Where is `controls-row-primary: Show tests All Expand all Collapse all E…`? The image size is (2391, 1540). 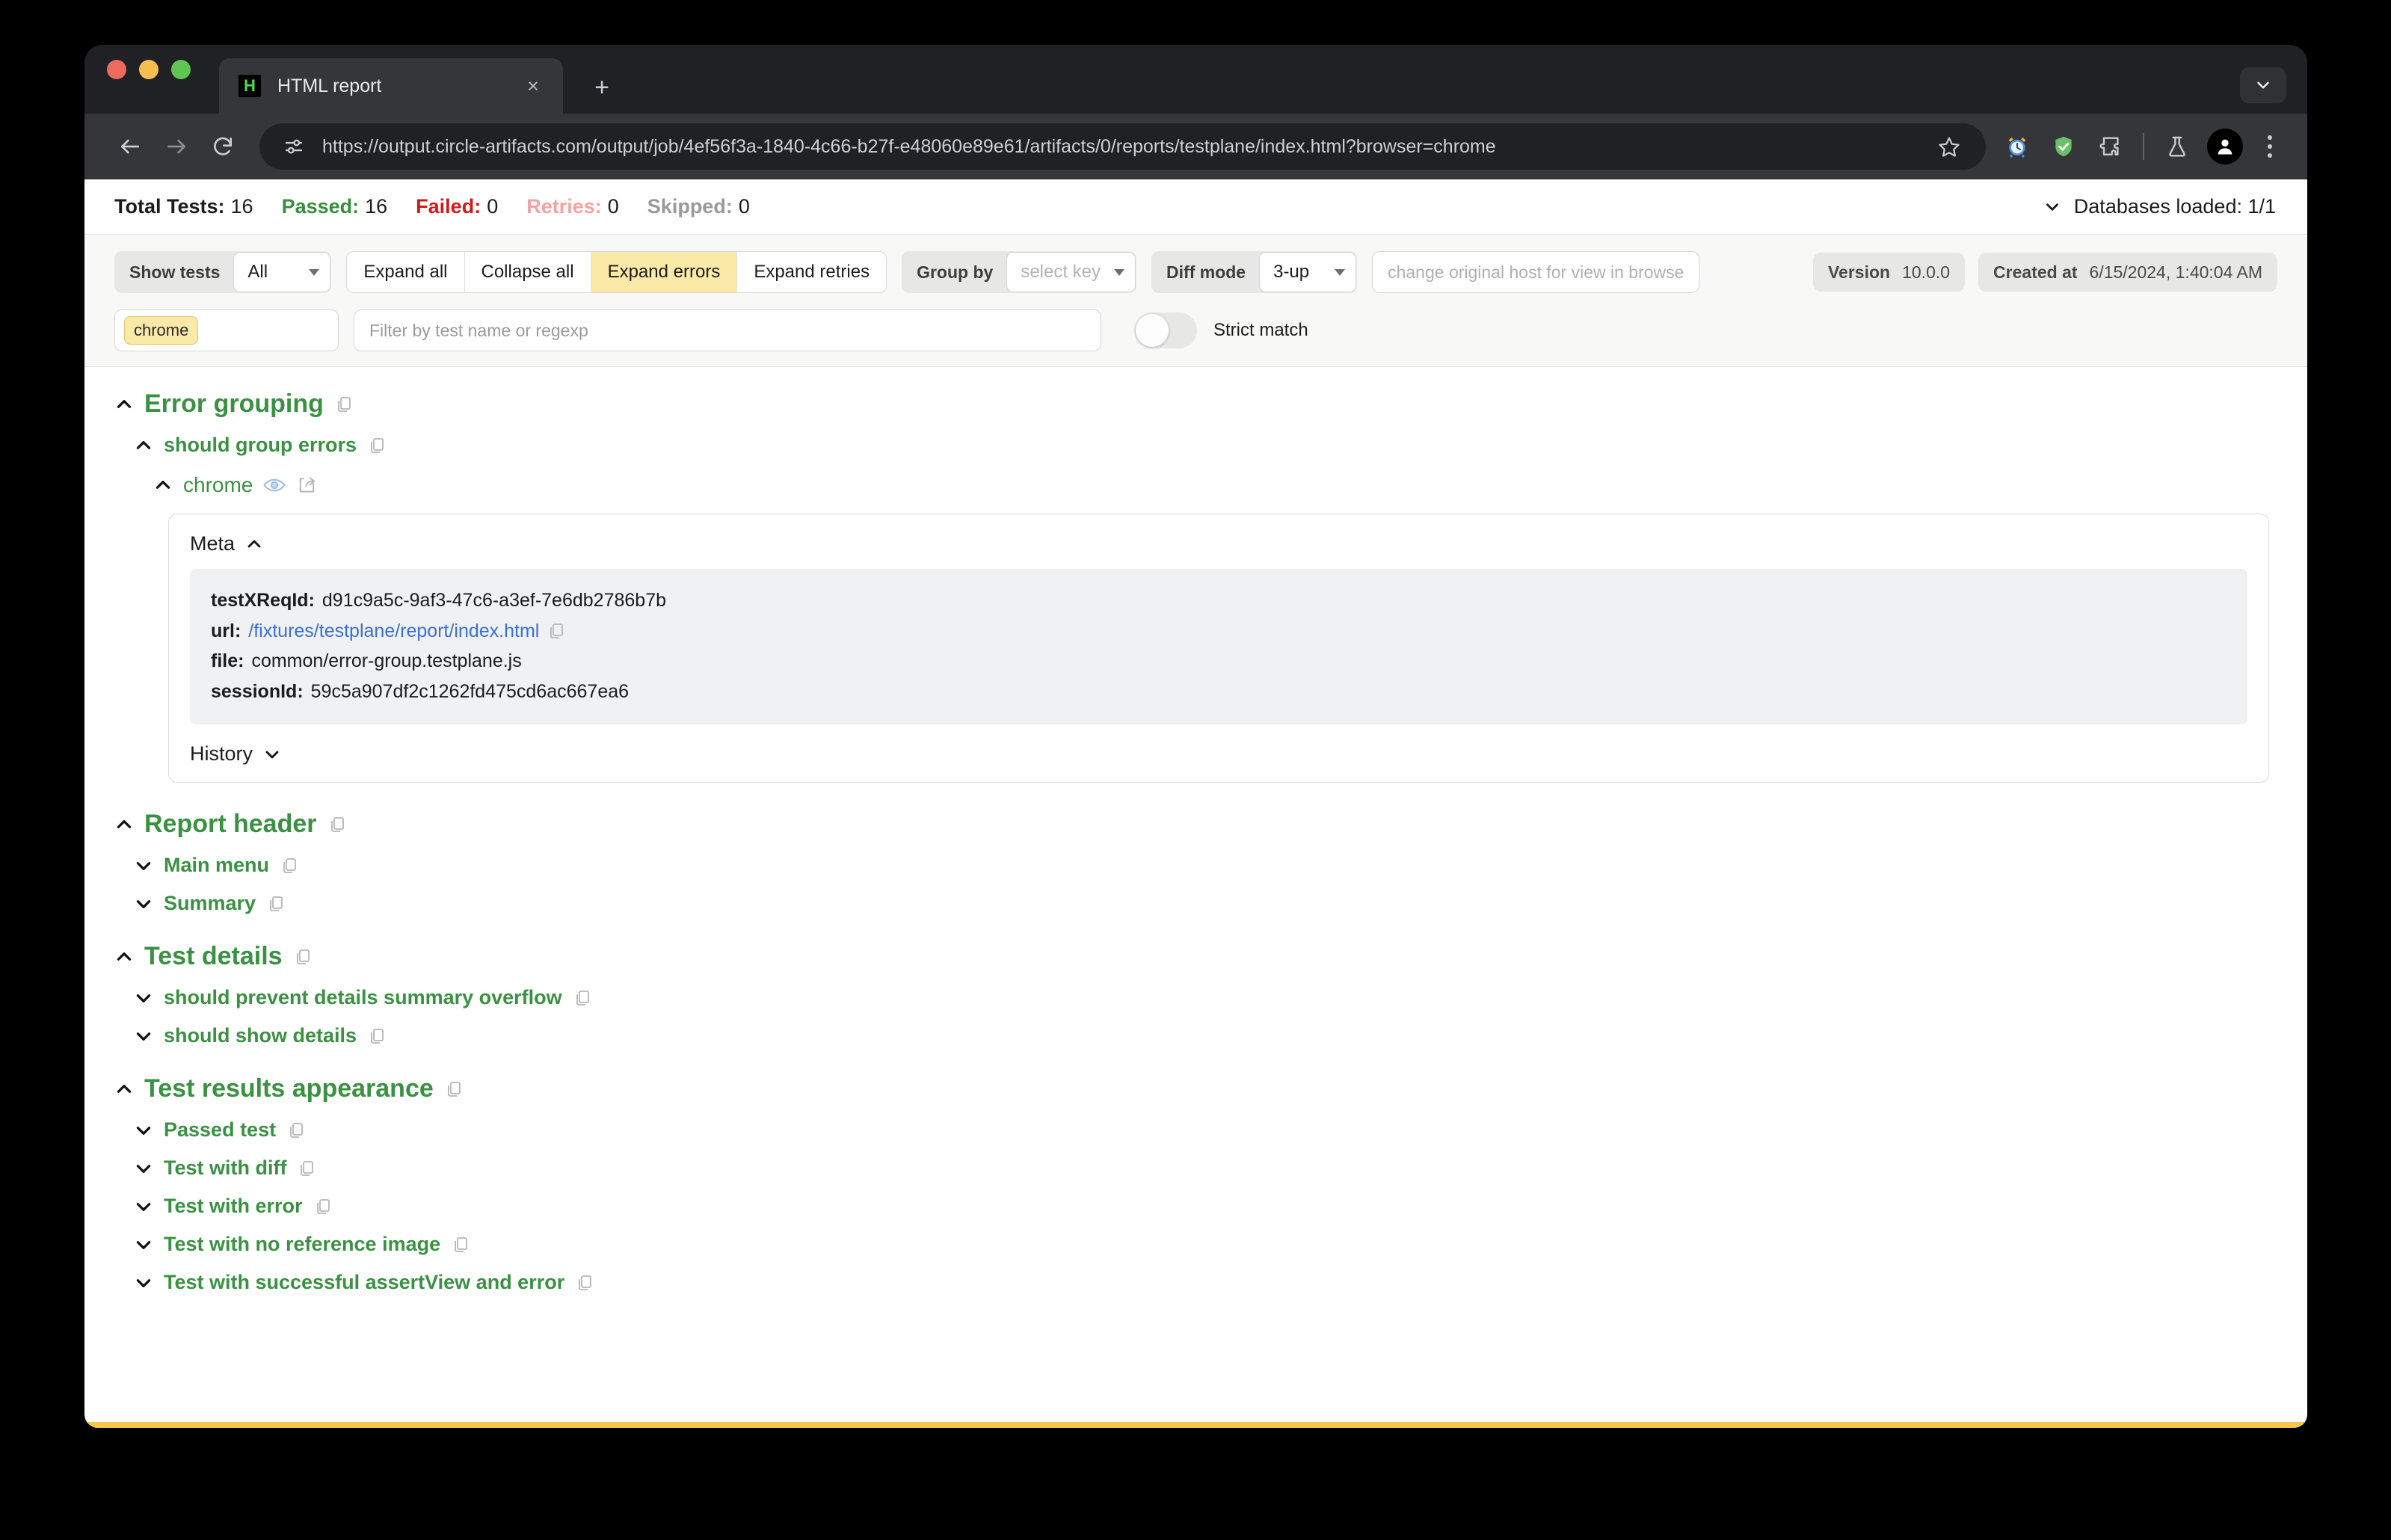
controls-row-primary: Show tests All Expand all Collapse all E… is located at coordinates (1195, 272).